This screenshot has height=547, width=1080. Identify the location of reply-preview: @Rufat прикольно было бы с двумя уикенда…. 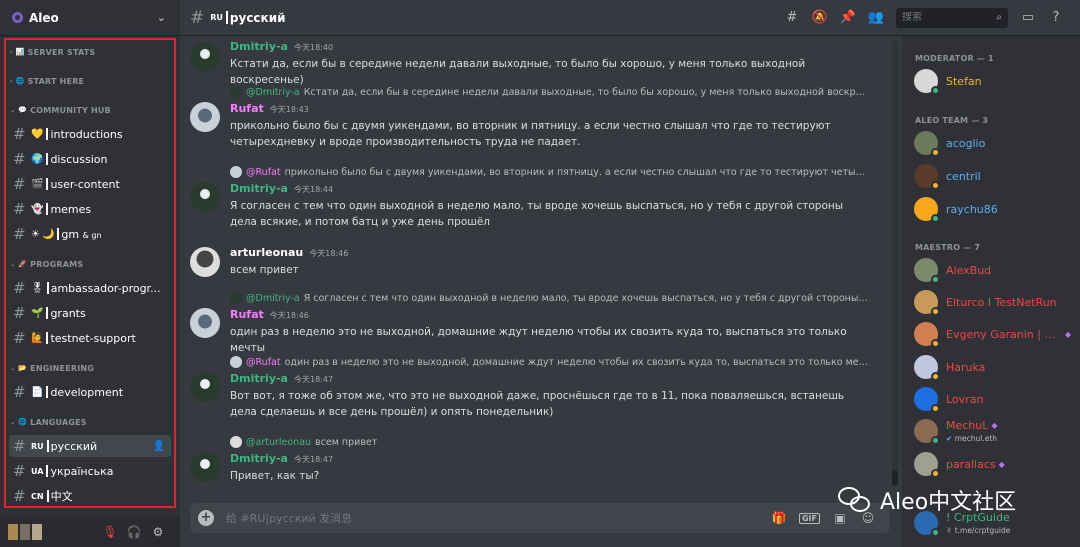
(550, 172).